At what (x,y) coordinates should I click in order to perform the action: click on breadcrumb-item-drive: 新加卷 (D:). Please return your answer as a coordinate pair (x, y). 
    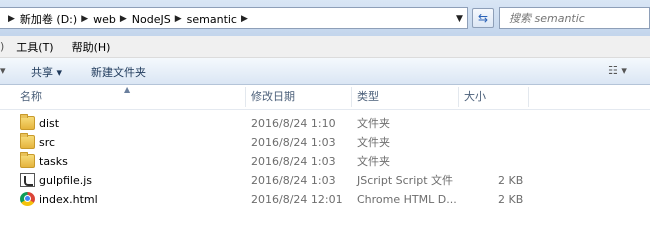
    Looking at the image, I should click on (48, 19).